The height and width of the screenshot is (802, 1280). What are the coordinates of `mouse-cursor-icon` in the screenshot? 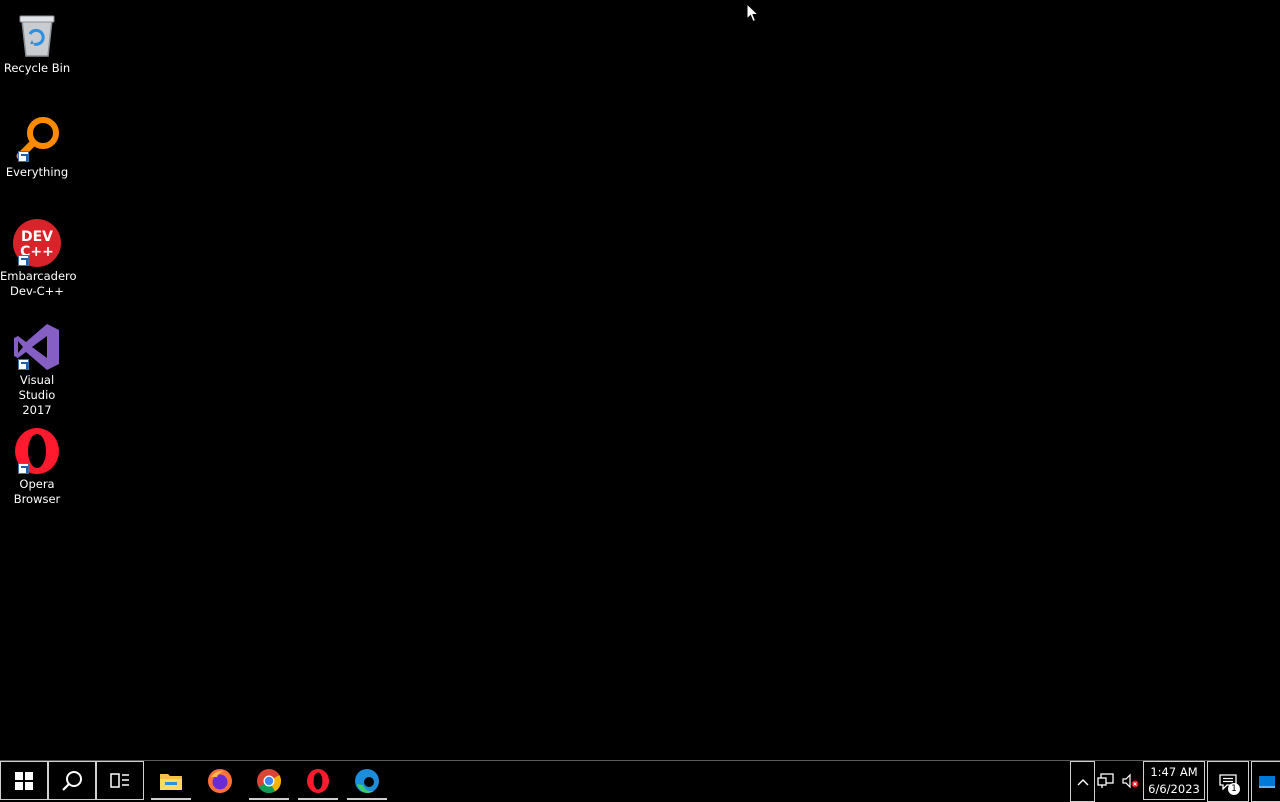 It's located at (753, 13).